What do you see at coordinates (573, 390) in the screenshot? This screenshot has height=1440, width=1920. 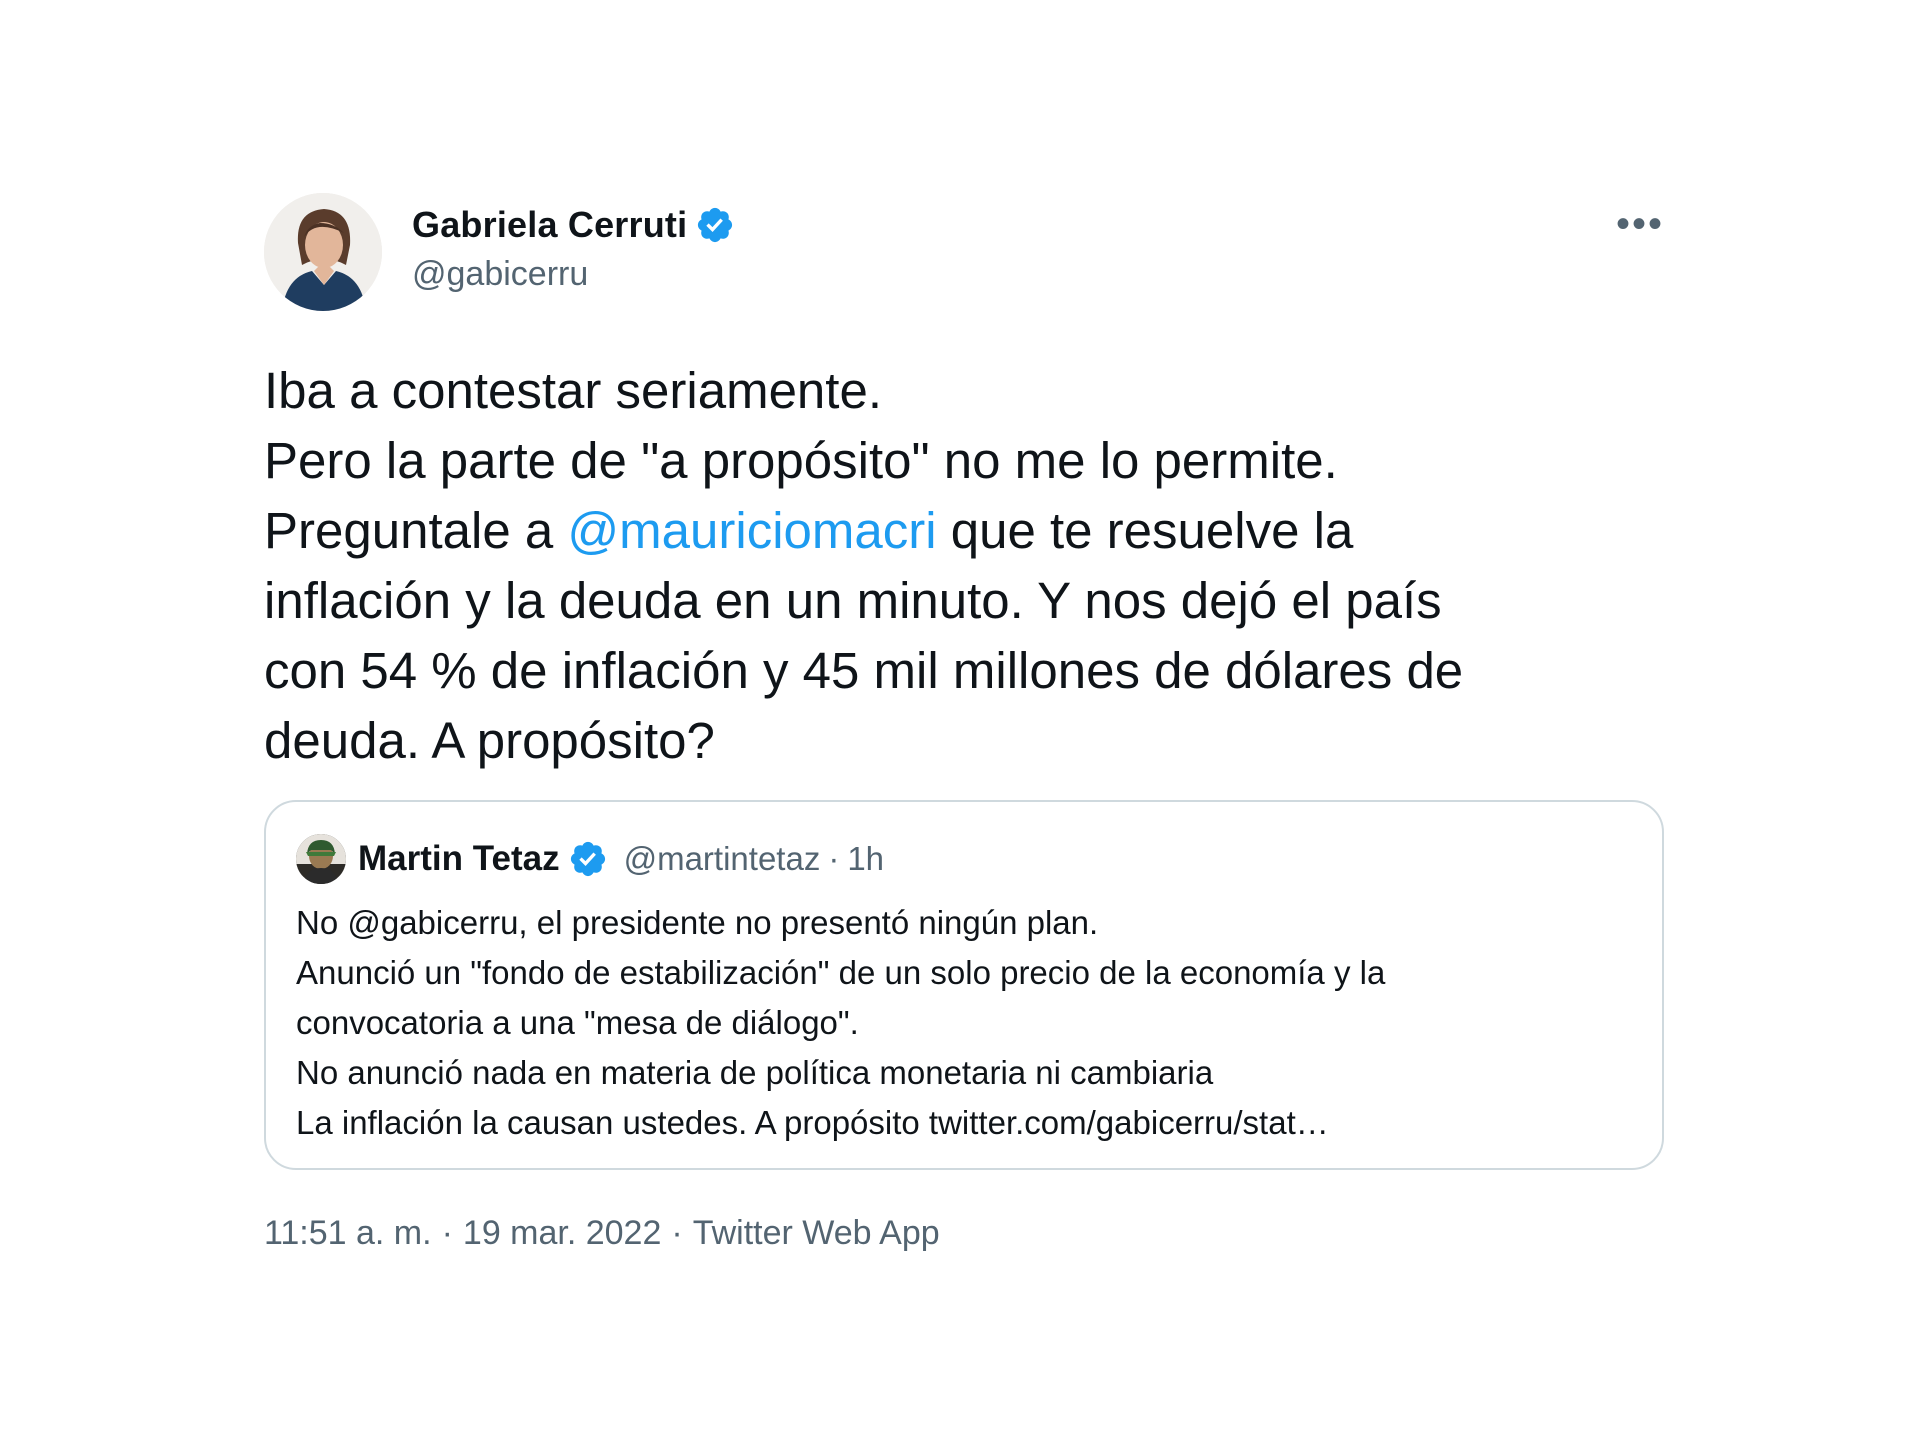 I see `tweet-line: Iba a contestar seriamente.` at bounding box center [573, 390].